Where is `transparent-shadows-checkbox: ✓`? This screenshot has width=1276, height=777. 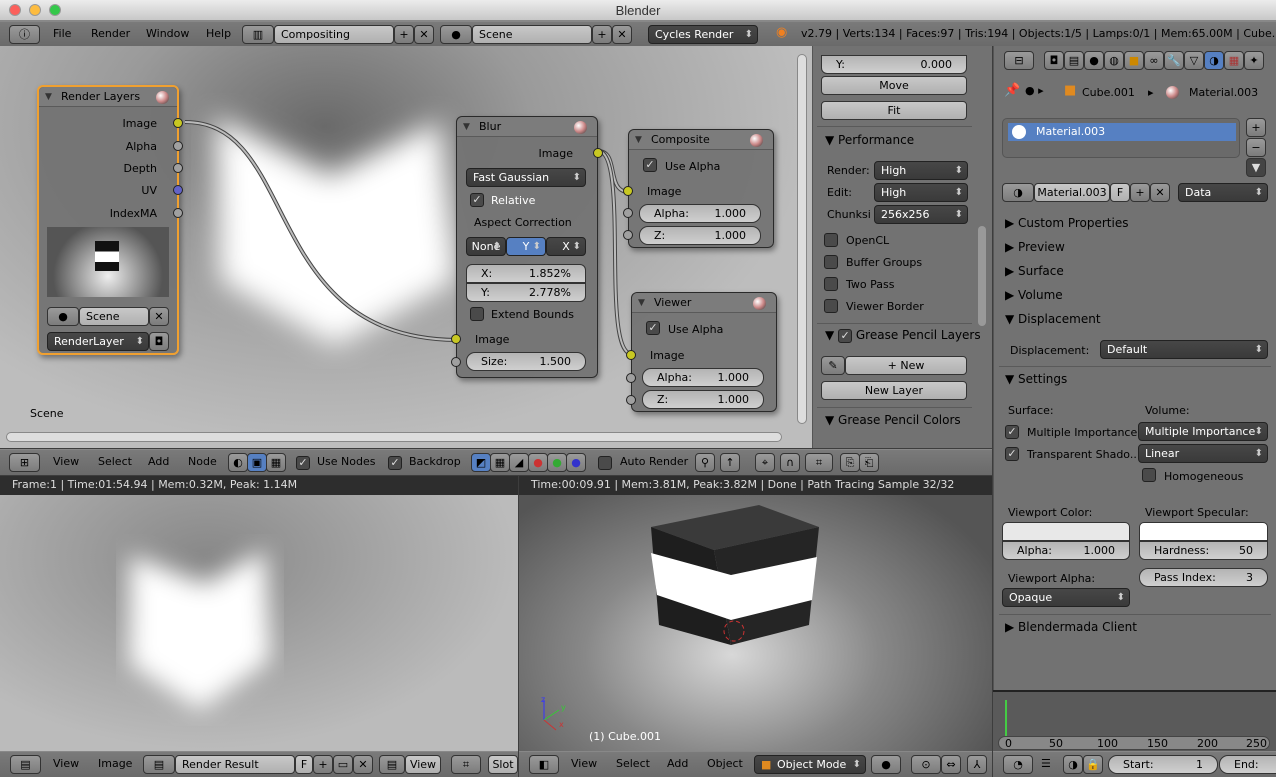
transparent-shadows-checkbox: ✓ is located at coordinates (1012, 454).